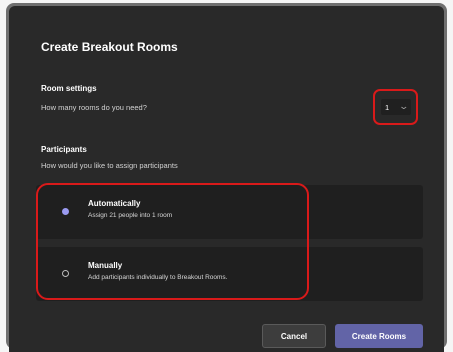  I want to click on cancel-button: Cancel, so click(294, 336).